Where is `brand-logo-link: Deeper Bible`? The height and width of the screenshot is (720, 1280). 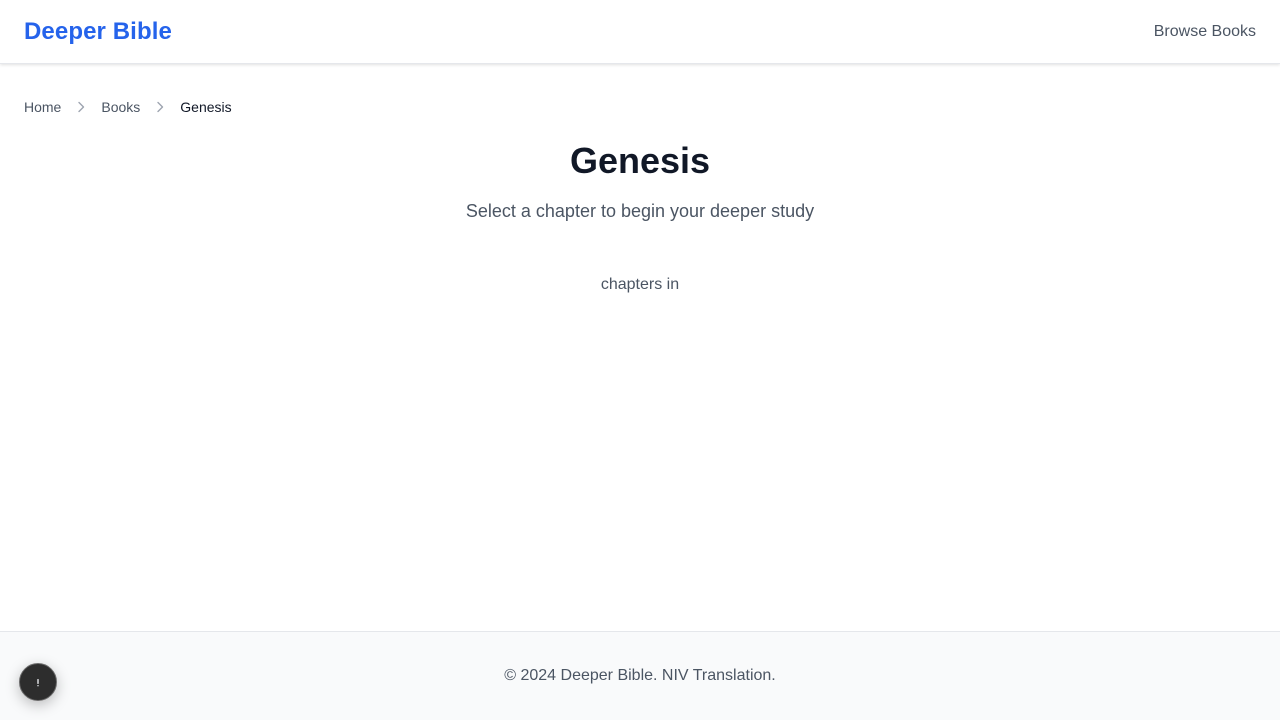
brand-logo-link: Deeper Bible is located at coordinates (98, 32).